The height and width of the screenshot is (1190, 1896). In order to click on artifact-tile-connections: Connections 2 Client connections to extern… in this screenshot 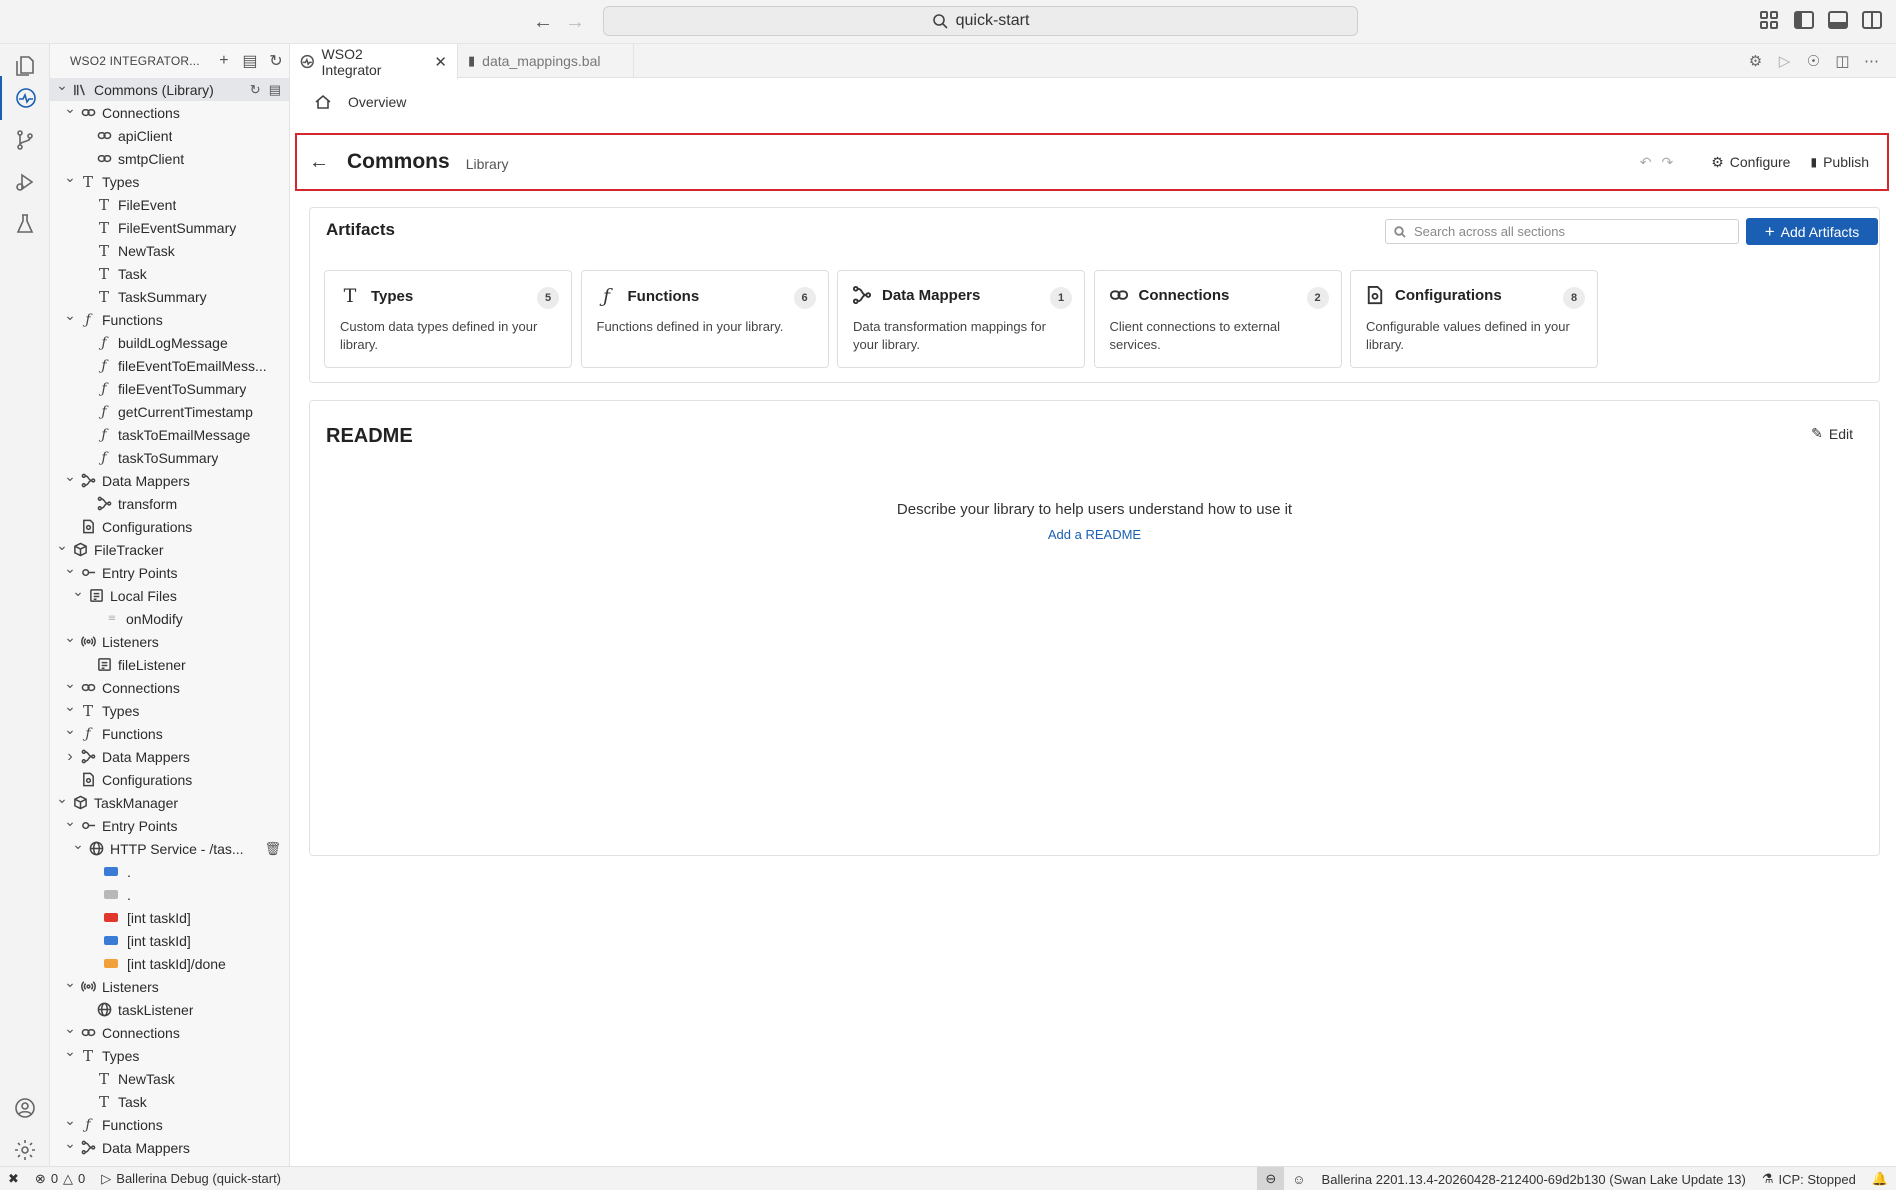, I will do `click(1217, 319)`.